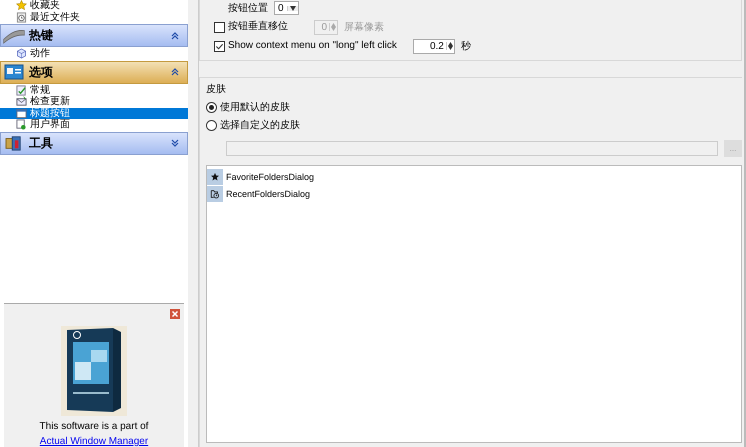 Image resolution: width=746 pixels, height=447 pixels. What do you see at coordinates (433, 46) in the screenshot?
I see `delay-spinbox: 0.2` at bounding box center [433, 46].